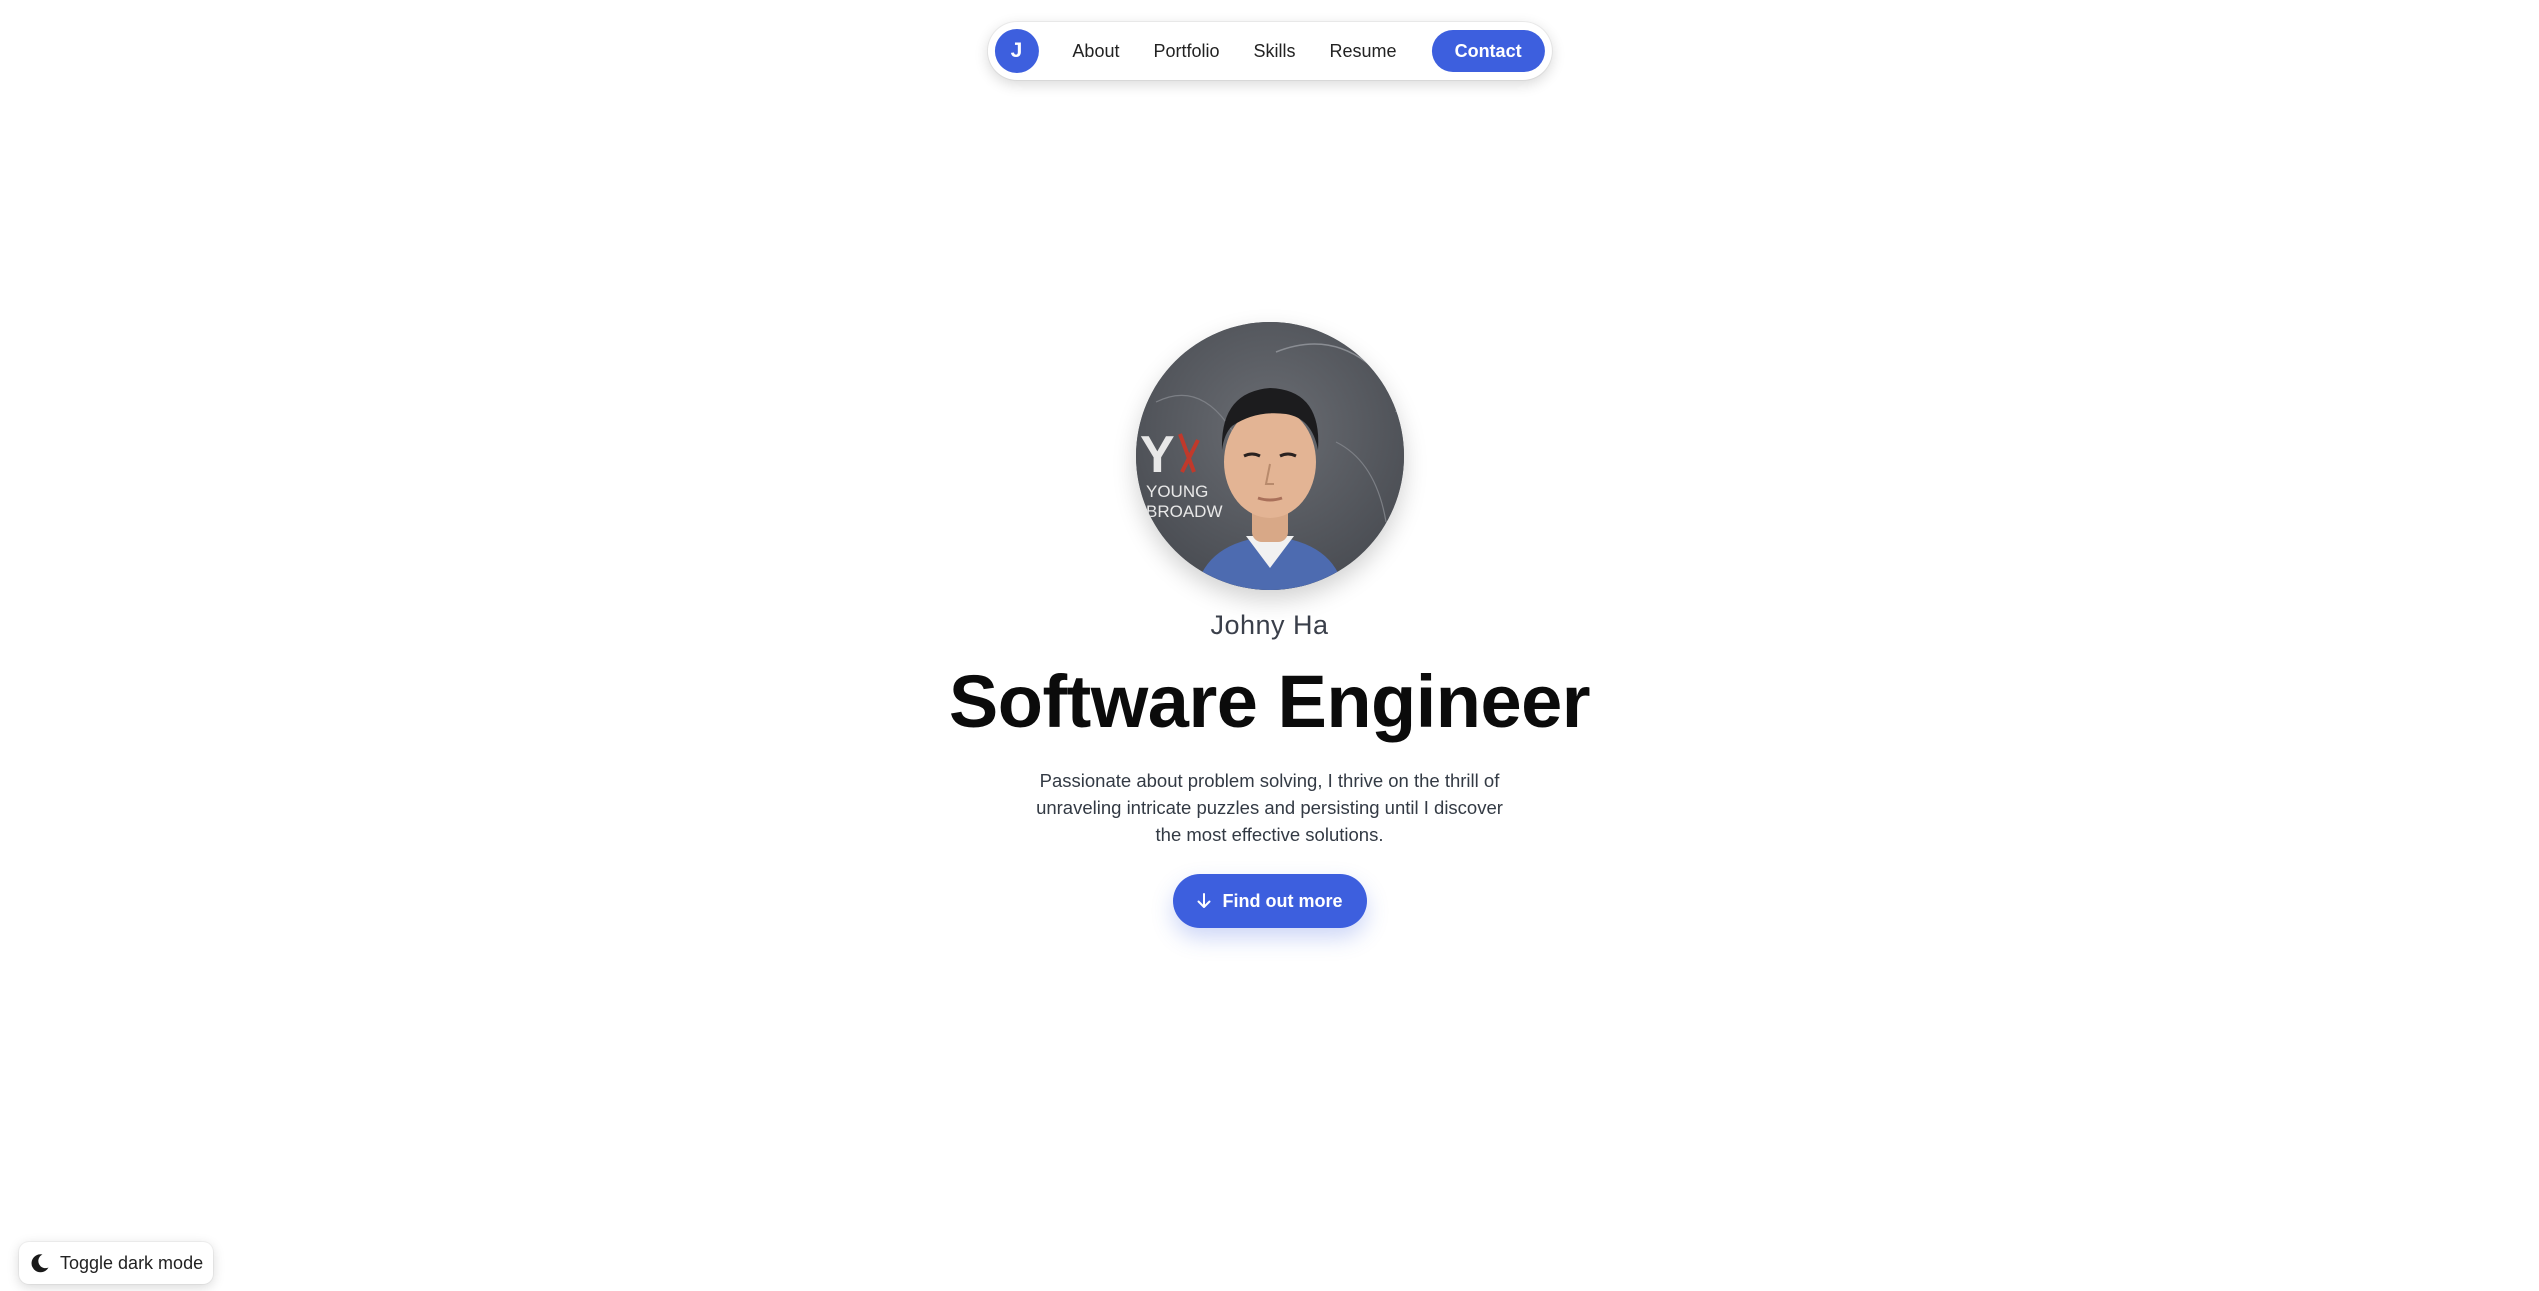 Image resolution: width=2539 pixels, height=1291 pixels. What do you see at coordinates (1095, 51) in the screenshot?
I see `nav-link-about: About` at bounding box center [1095, 51].